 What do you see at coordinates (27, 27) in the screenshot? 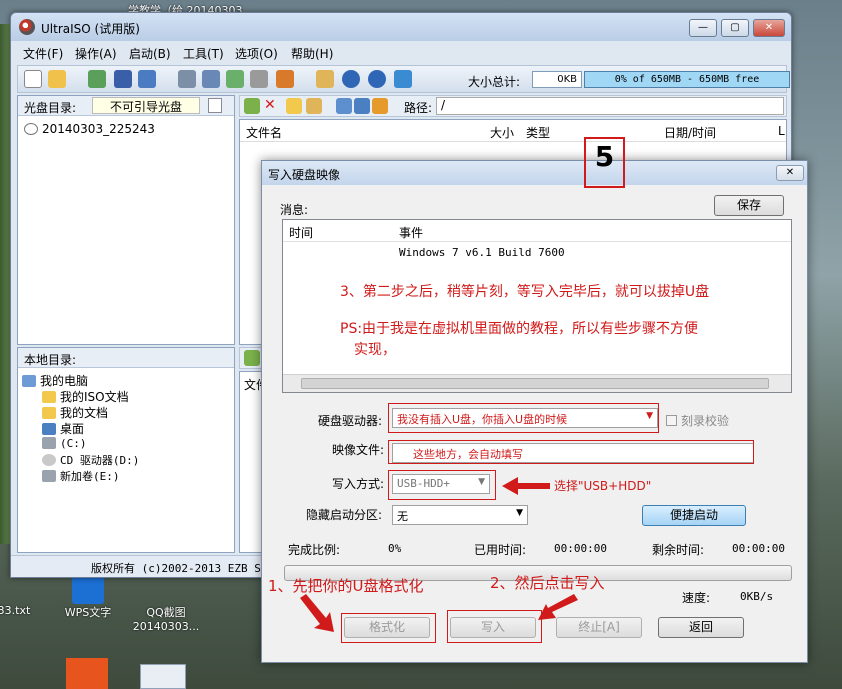
I see `ultraiso-logo-icon` at bounding box center [27, 27].